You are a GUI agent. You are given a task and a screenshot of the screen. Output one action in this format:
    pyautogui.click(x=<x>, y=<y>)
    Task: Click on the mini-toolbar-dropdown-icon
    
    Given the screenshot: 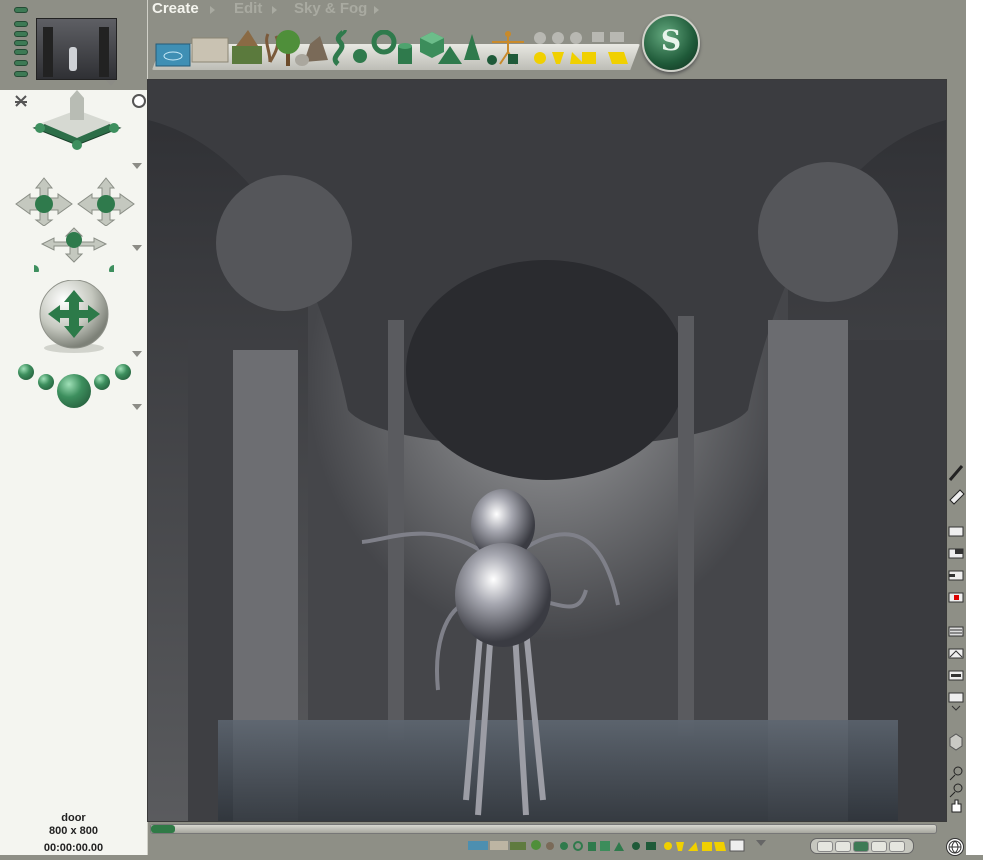 What is the action you would take?
    pyautogui.click(x=761, y=843)
    